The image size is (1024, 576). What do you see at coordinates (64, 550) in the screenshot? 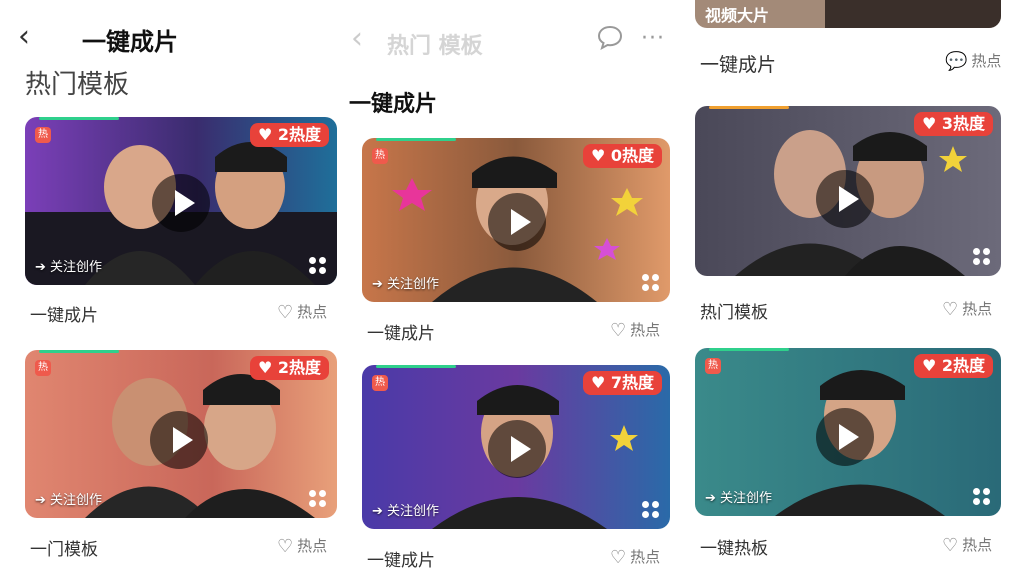
I see `card-caption: 一门模板` at bounding box center [64, 550].